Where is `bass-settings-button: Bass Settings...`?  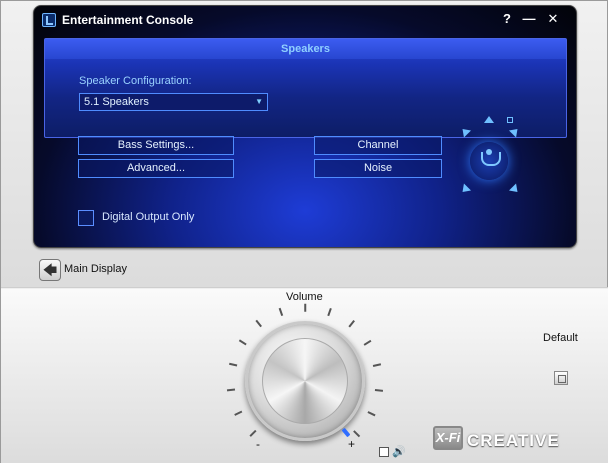 bass-settings-button: Bass Settings... is located at coordinates (156, 145).